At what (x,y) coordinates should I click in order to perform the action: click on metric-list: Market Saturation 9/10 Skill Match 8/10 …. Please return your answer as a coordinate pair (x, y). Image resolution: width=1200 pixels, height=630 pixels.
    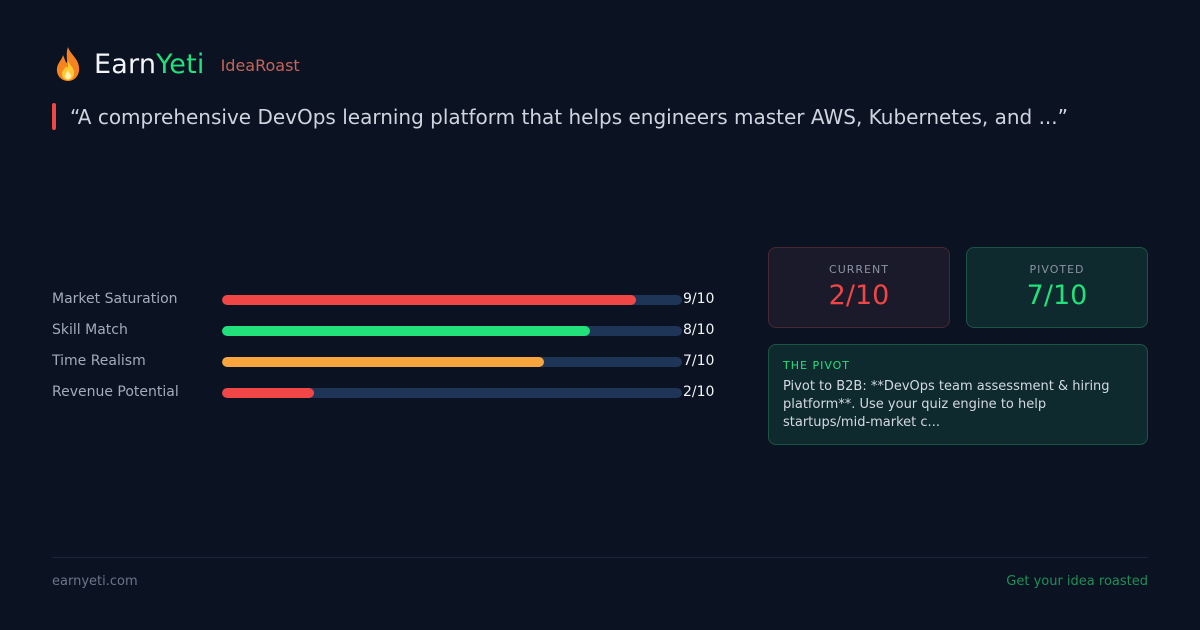
    Looking at the image, I should click on (387, 352).